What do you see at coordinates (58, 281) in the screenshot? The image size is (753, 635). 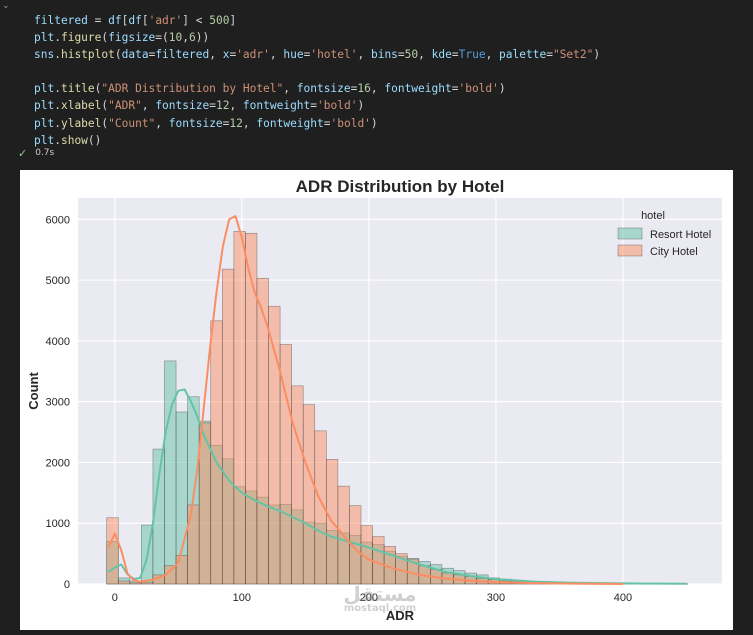 I see `y-tick-label: 5000` at bounding box center [58, 281].